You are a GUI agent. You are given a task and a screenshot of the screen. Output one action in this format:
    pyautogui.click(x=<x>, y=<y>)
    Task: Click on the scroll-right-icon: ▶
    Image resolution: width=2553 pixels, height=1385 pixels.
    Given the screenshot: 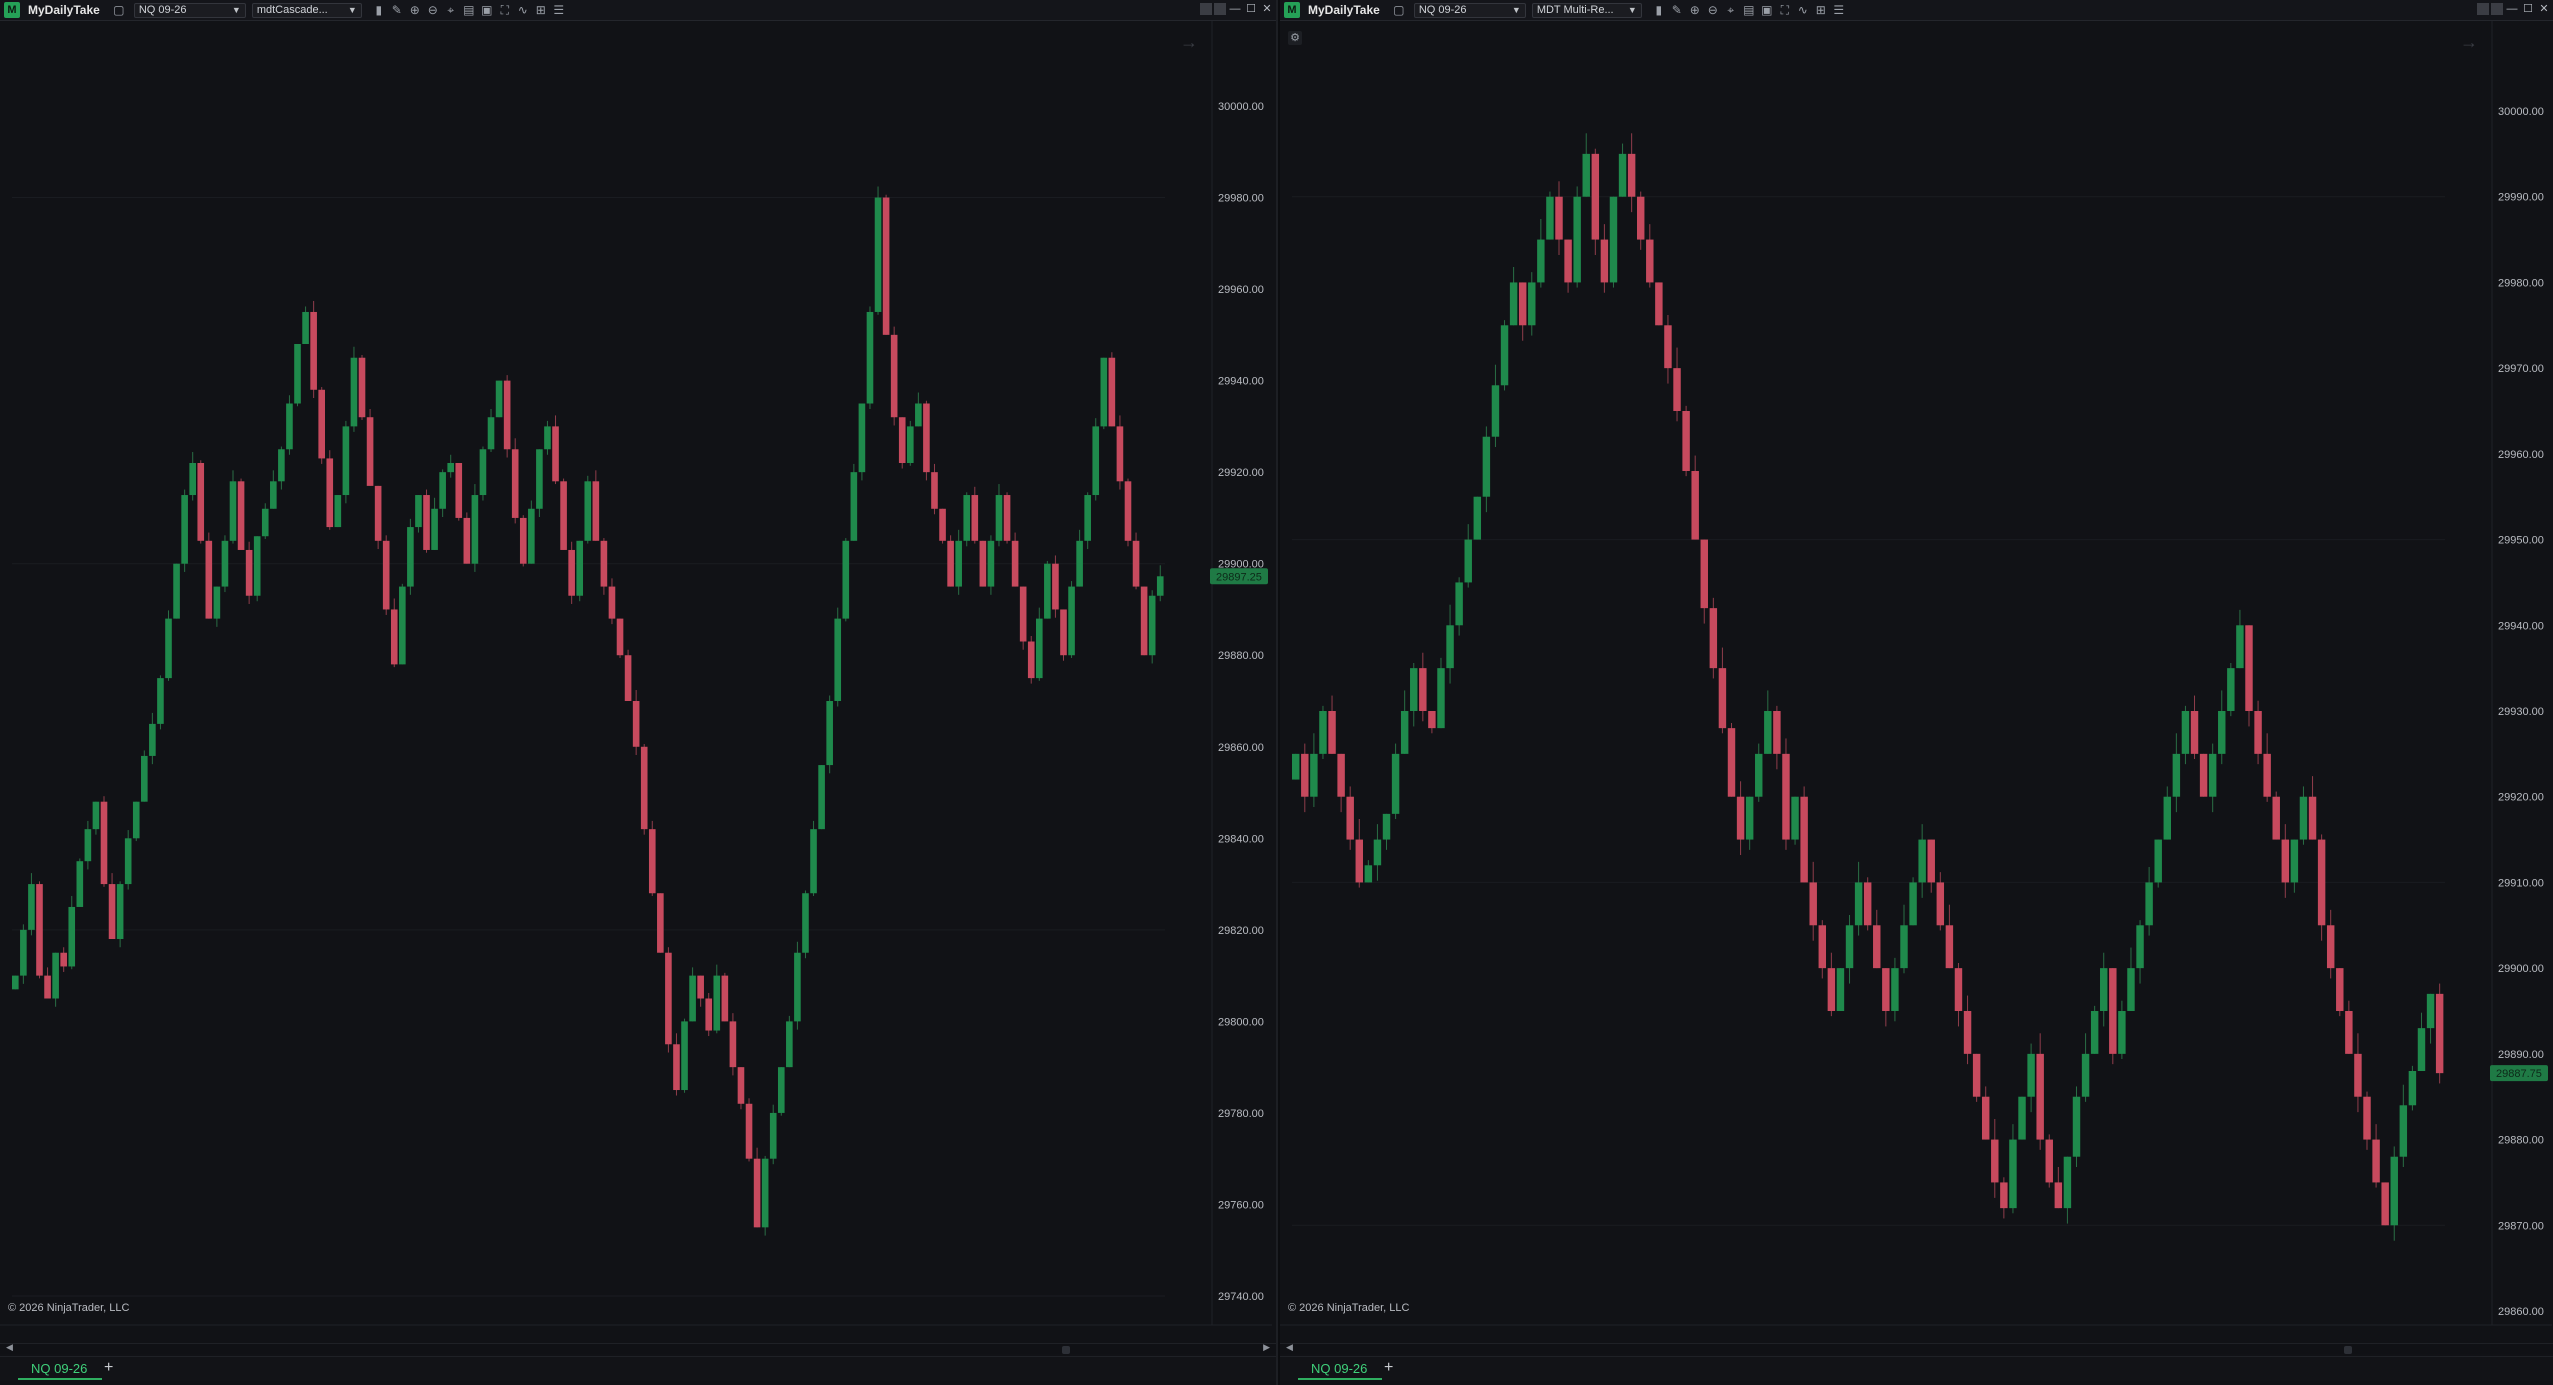 What is the action you would take?
    pyautogui.click(x=1266, y=1347)
    